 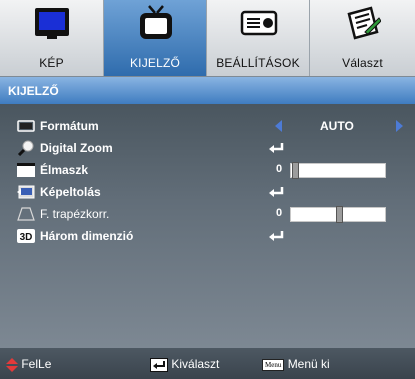 I want to click on menu-item-image-shift: Képeltolás, so click(x=207, y=192).